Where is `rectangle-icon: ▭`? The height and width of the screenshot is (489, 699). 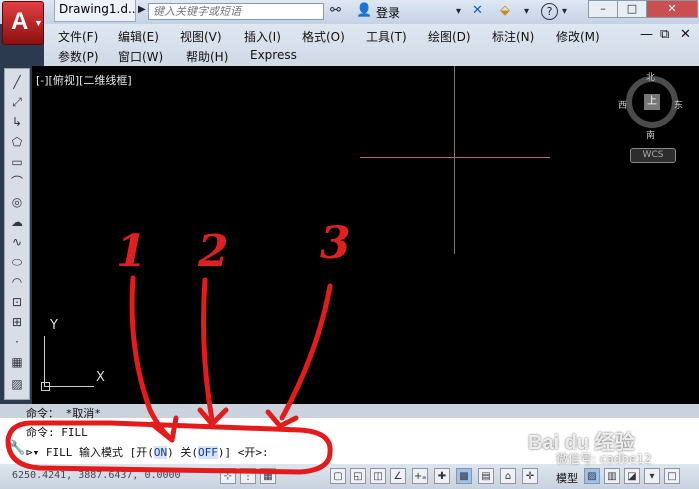
rectangle-icon: ▭ is located at coordinates (17, 162).